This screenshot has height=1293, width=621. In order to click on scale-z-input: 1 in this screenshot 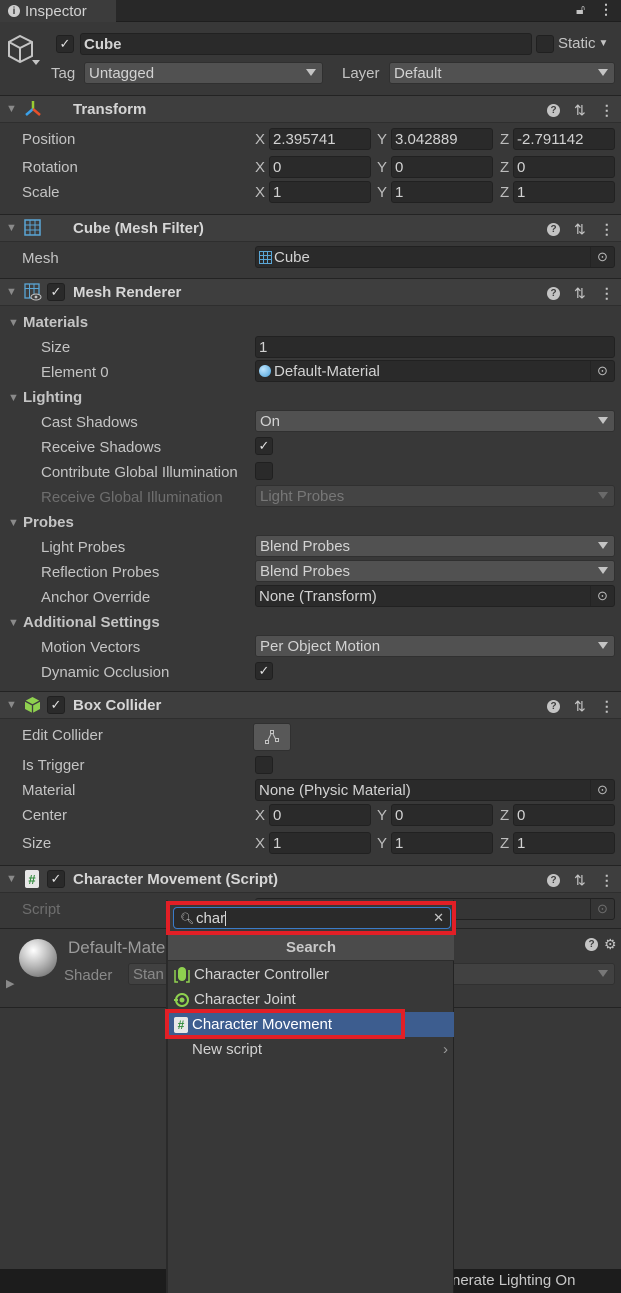, I will do `click(564, 192)`.